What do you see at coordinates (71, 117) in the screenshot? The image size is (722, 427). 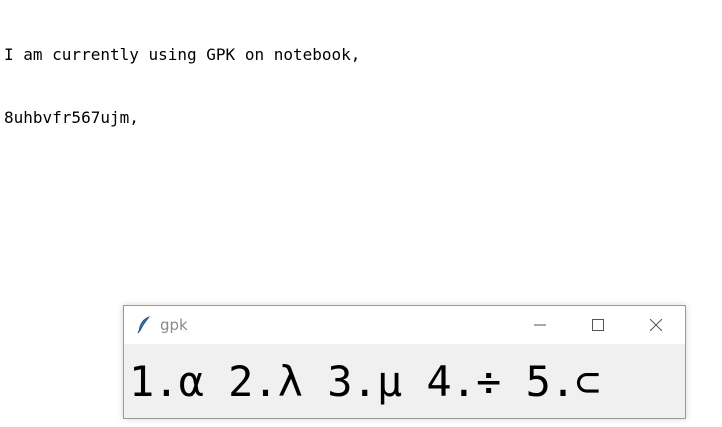 I see `editor-line-2: 8uhbvfr567ujm,` at bounding box center [71, 117].